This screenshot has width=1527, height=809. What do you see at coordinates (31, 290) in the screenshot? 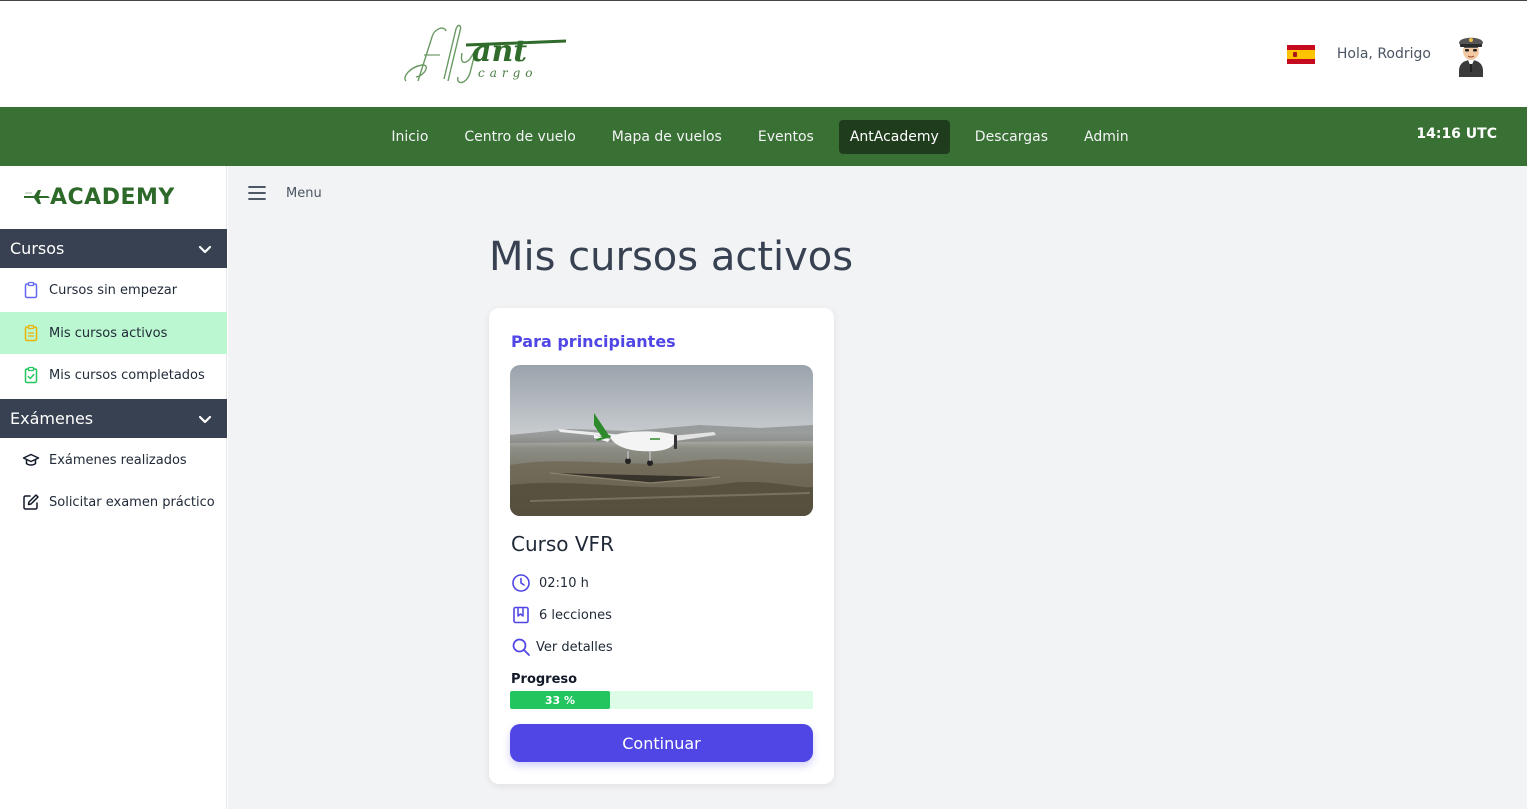
I see `clipboard-icon` at bounding box center [31, 290].